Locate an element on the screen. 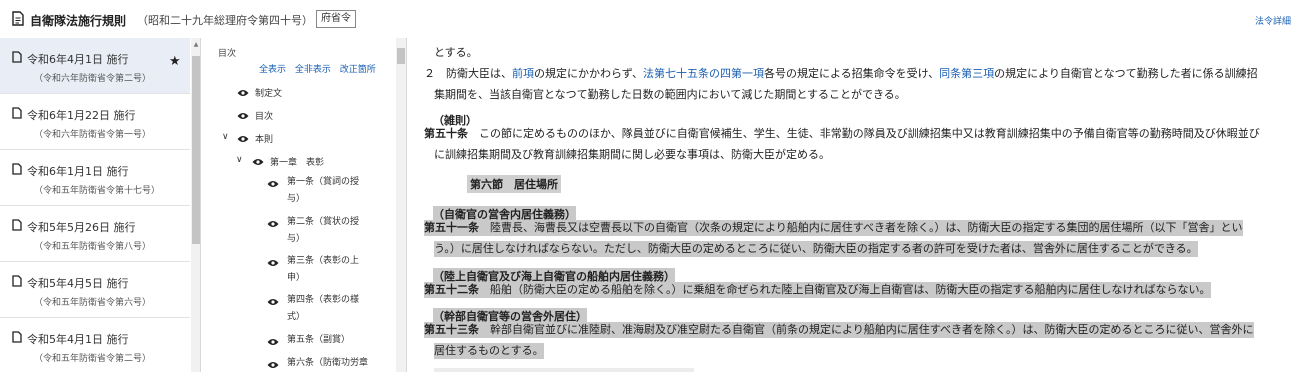 This screenshot has width=1300, height=372. law-type-badge: 府省令 is located at coordinates (336, 19).